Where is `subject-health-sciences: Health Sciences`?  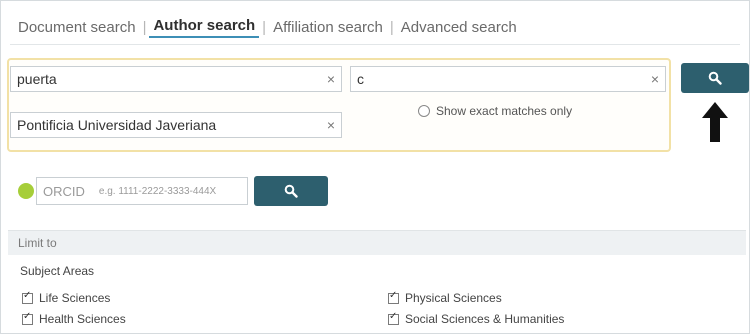
subject-health-sciences: Health Sciences is located at coordinates (74, 318).